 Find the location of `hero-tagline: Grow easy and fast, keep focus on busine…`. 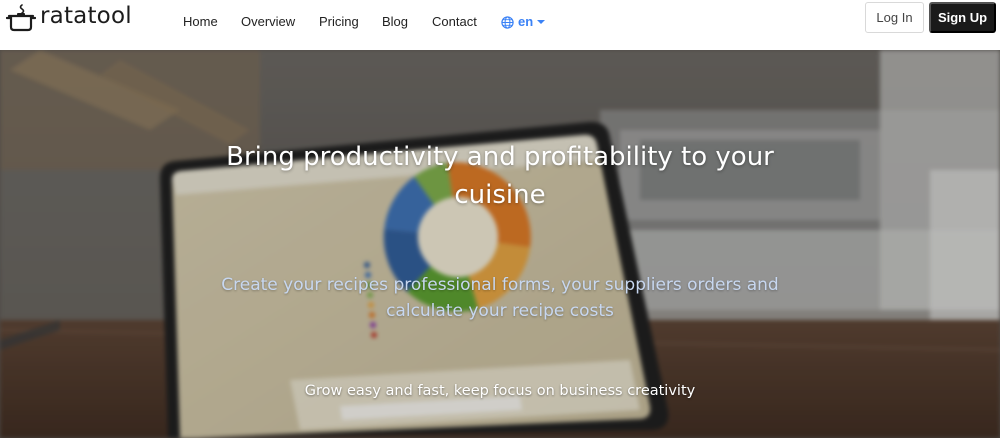

hero-tagline: Grow easy and fast, keep focus on busine… is located at coordinates (500, 391).